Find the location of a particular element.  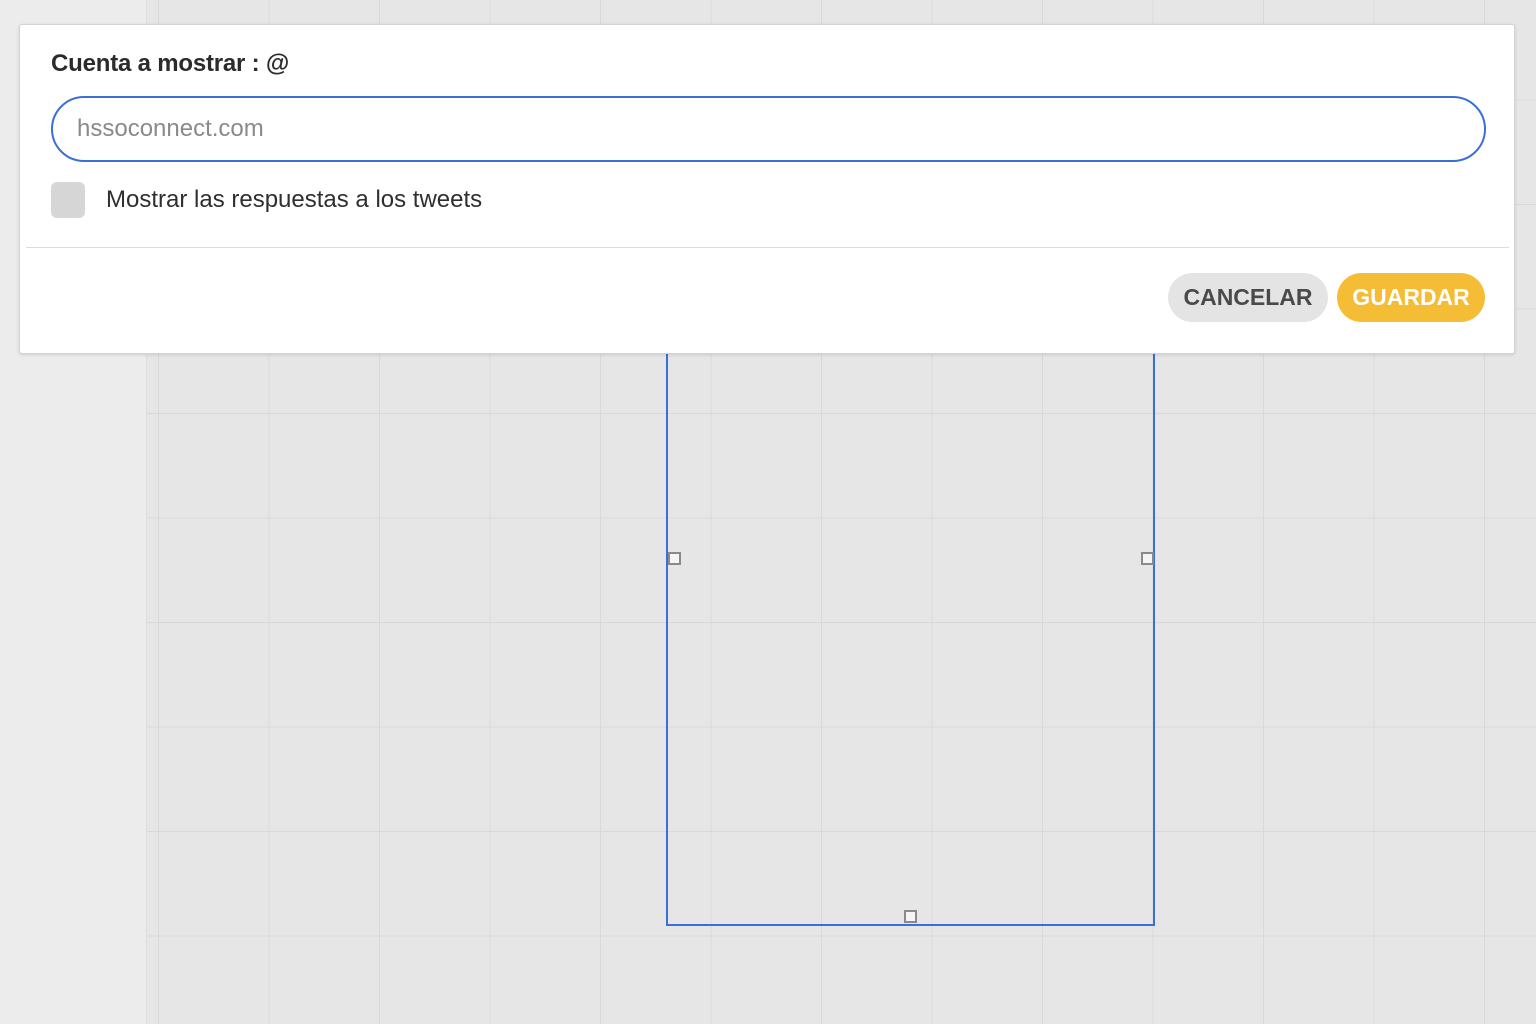

save-button: GUARDAR is located at coordinates (1411, 297).